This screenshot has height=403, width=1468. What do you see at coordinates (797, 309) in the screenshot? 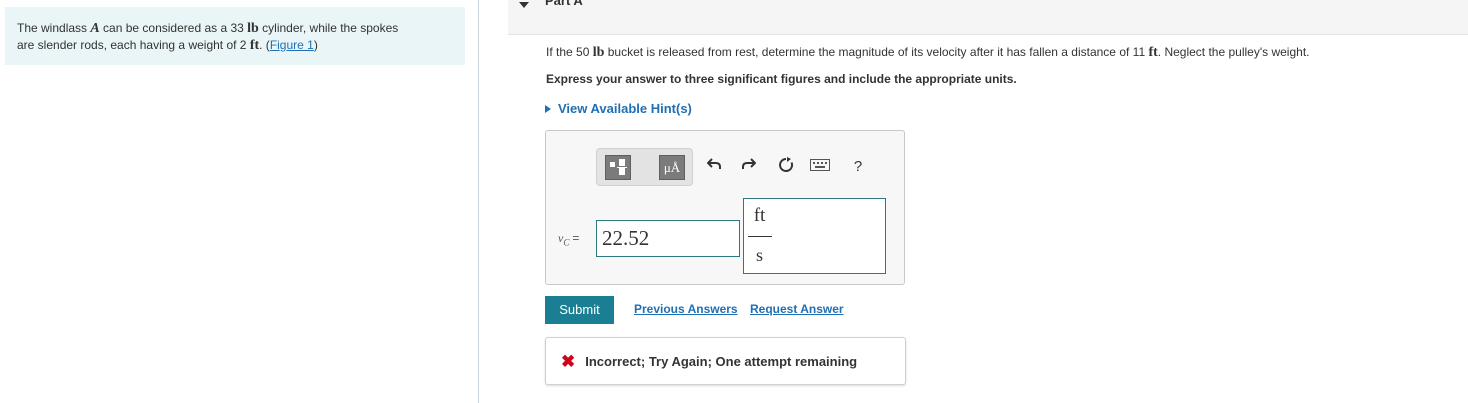
I see `request-answer-link: Request Answer` at bounding box center [797, 309].